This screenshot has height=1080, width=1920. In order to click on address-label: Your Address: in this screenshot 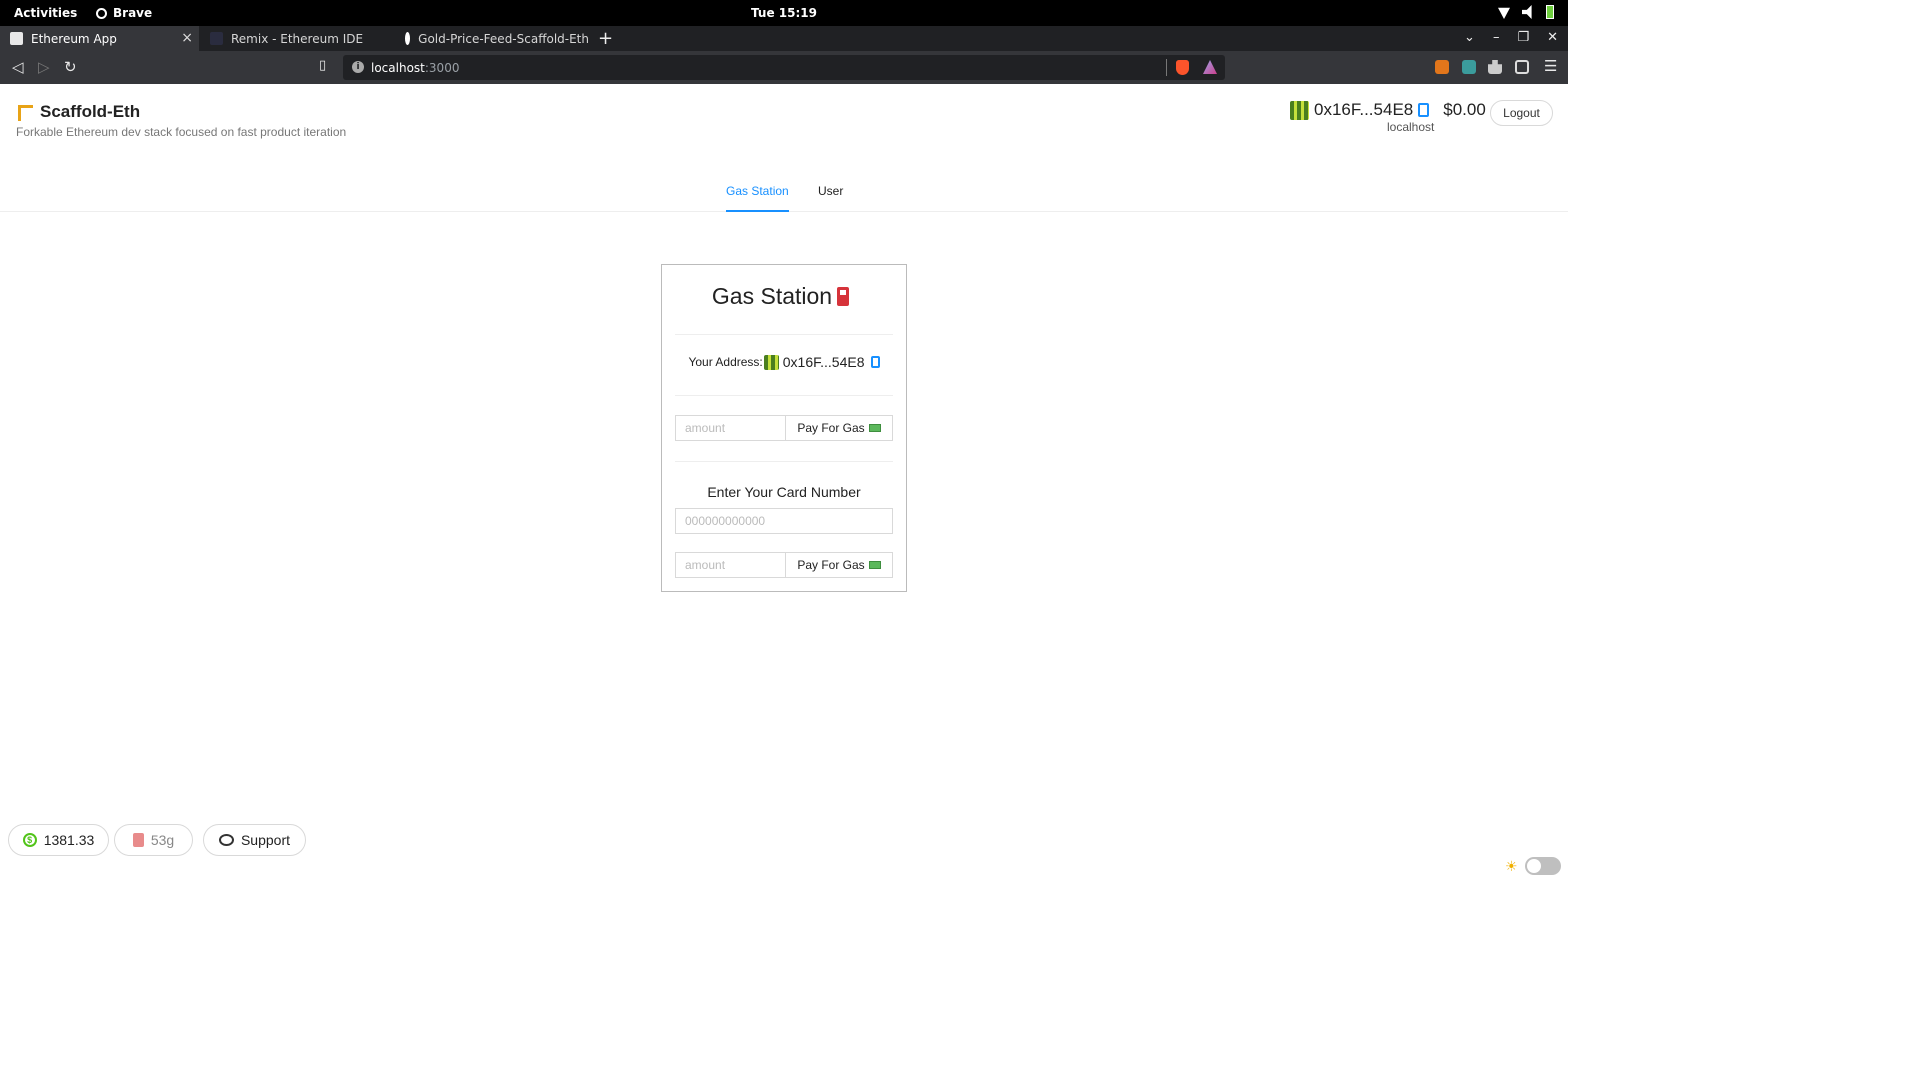, I will do `click(725, 362)`.